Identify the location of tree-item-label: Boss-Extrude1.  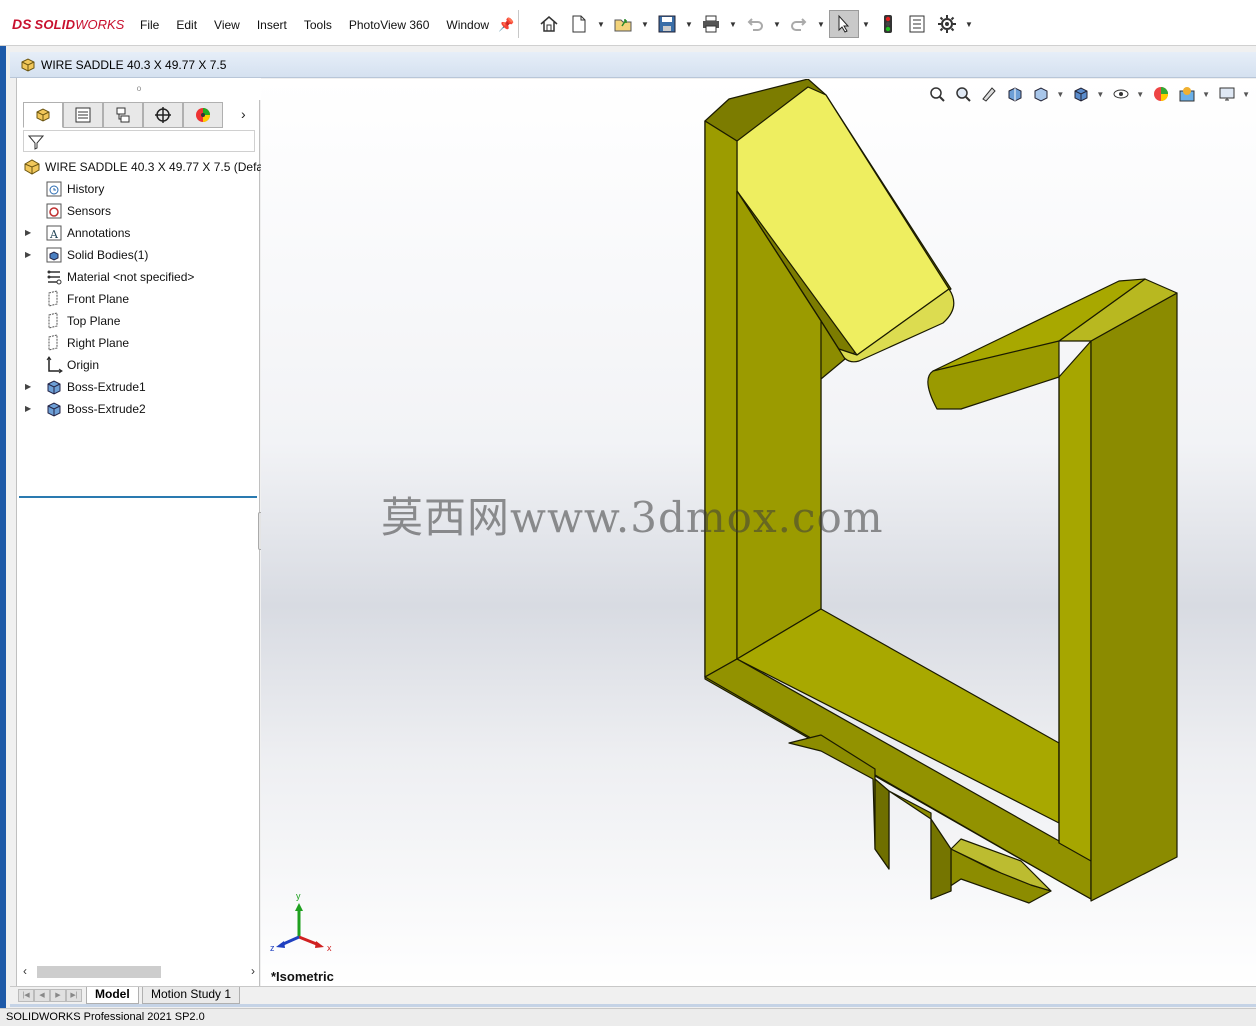
(106, 387).